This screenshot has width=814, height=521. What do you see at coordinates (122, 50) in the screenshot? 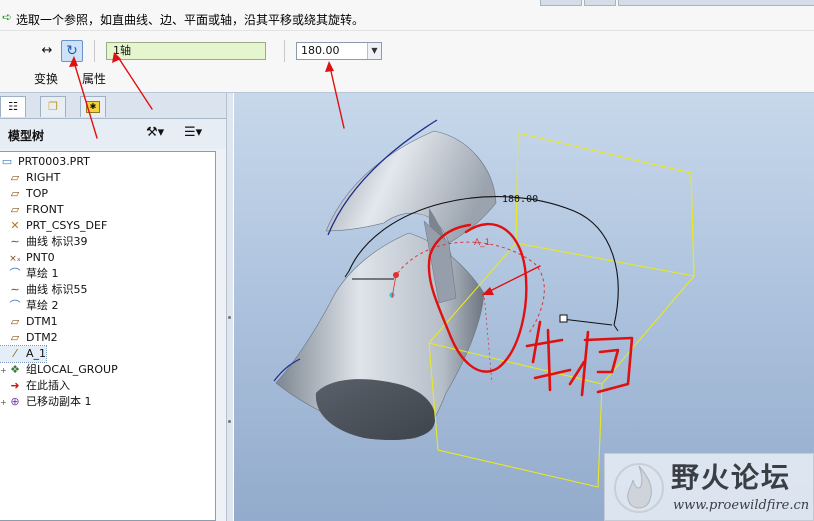
I see `reference-value: 1轴` at bounding box center [122, 50].